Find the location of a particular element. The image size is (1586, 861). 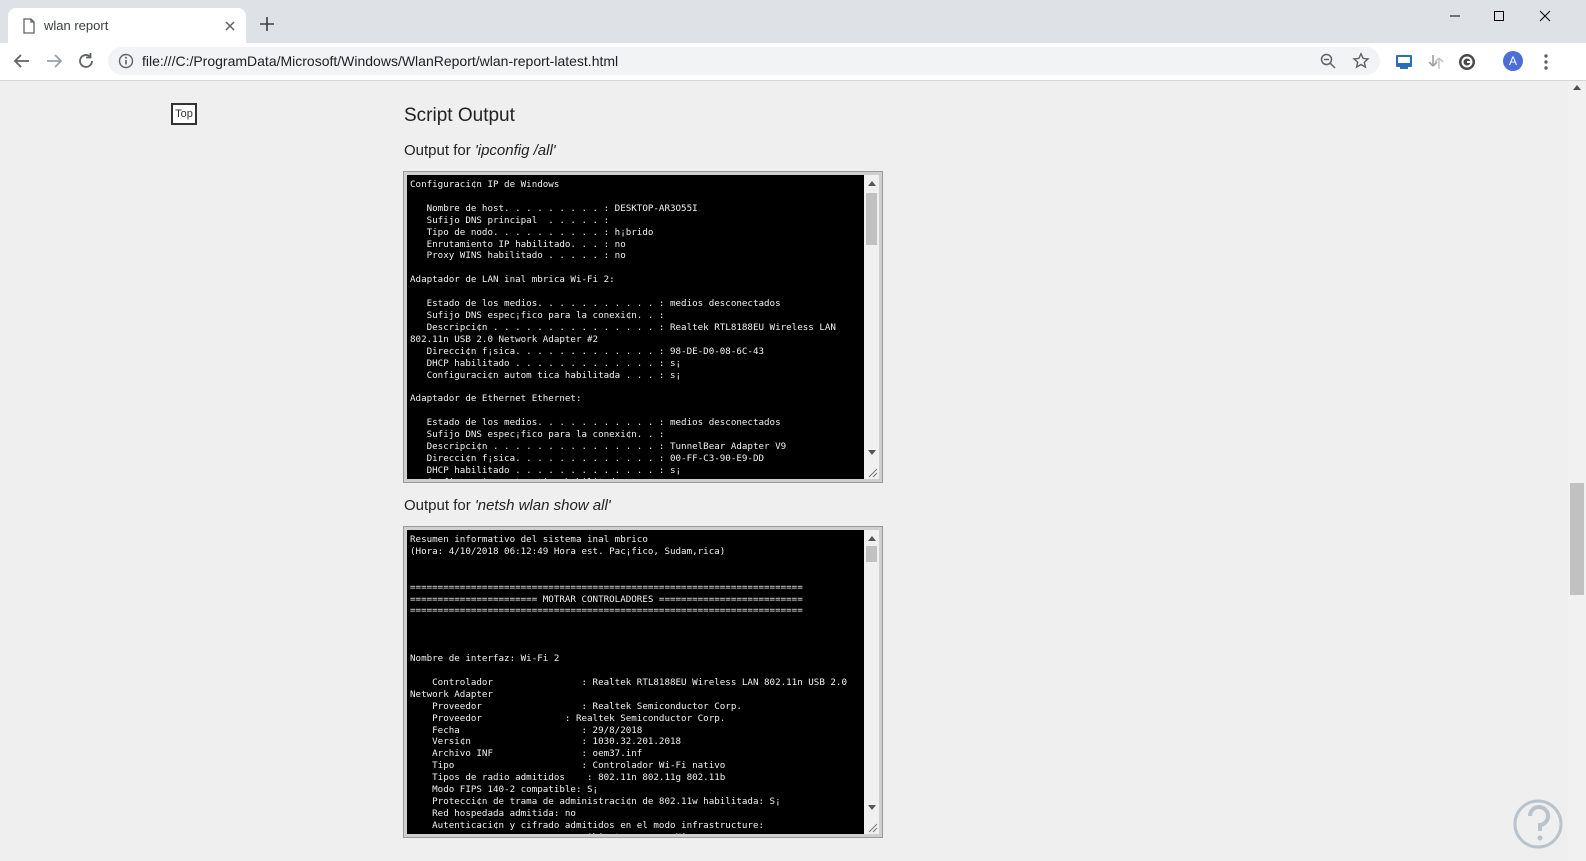

maximize-icon is located at coordinates (1499, 16).